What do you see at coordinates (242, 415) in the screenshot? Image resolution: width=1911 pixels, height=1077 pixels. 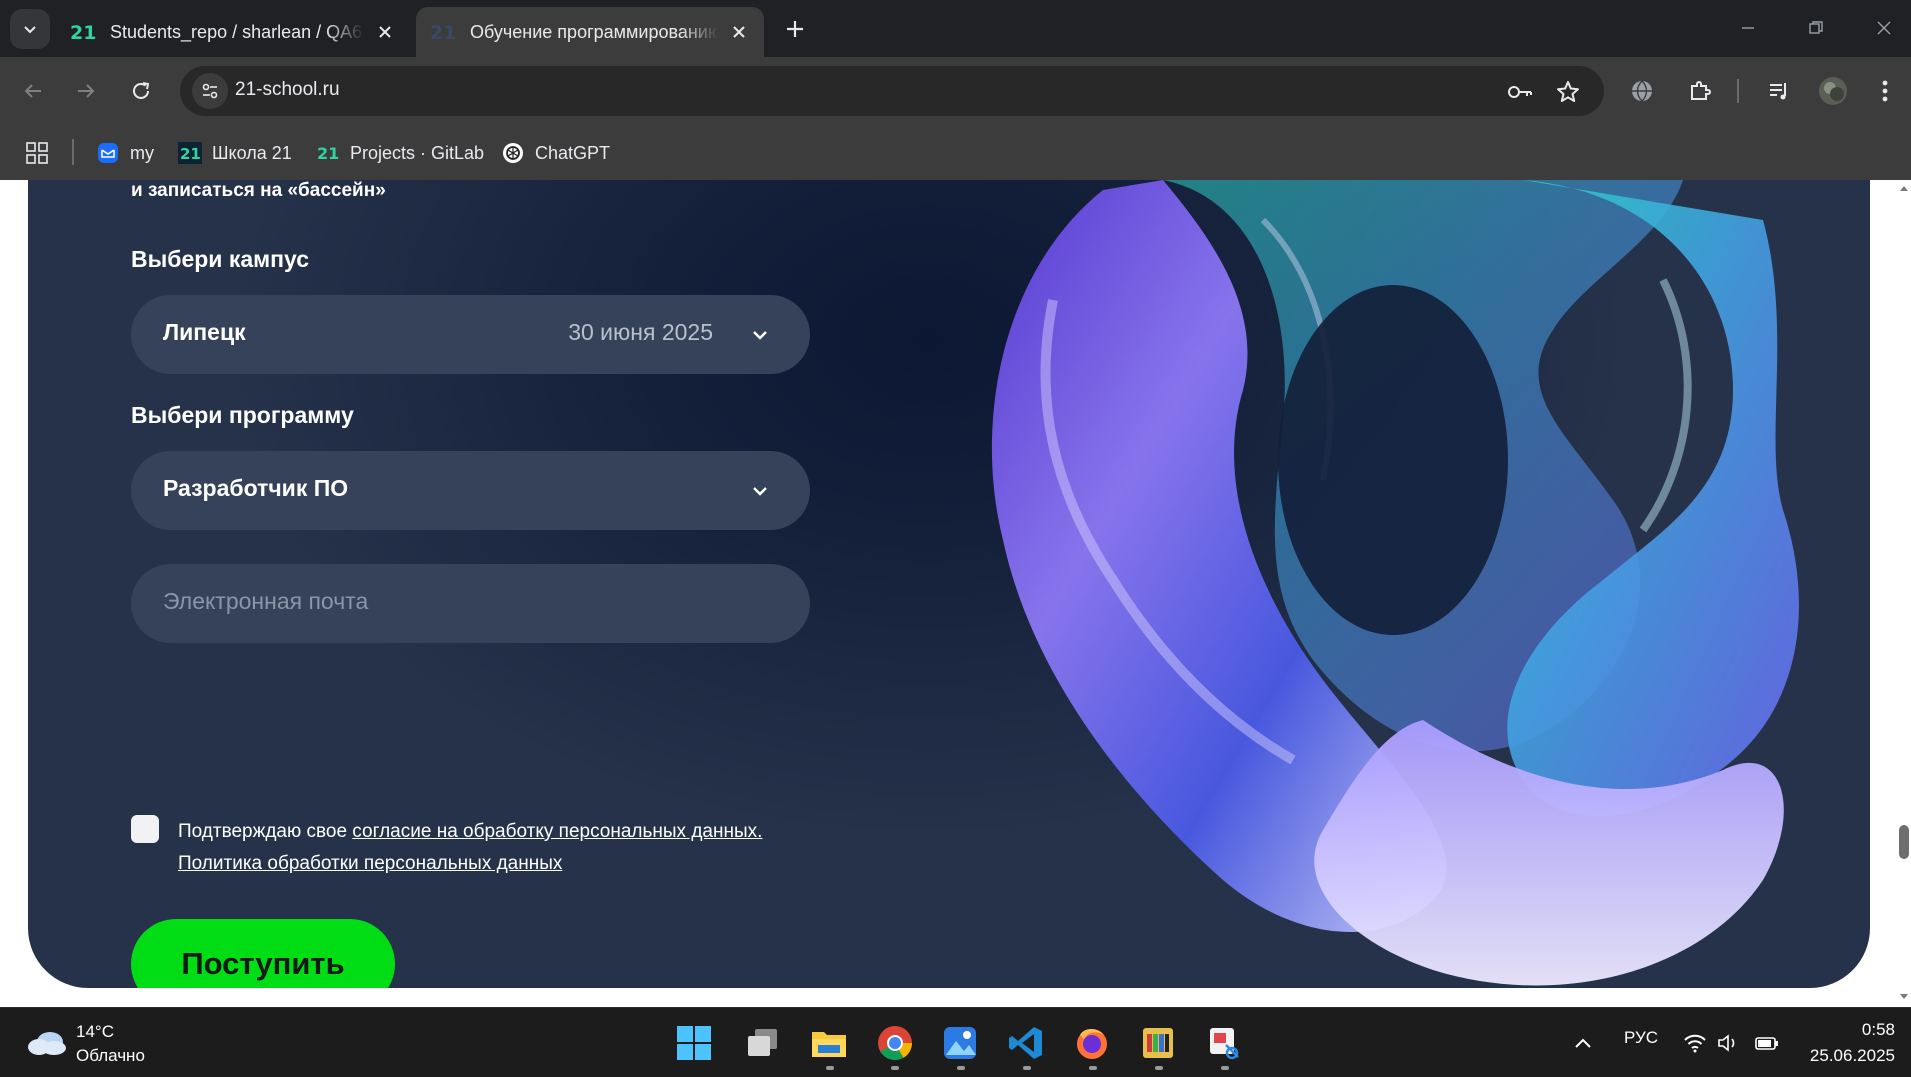 I see `program-label: Выбери программу` at bounding box center [242, 415].